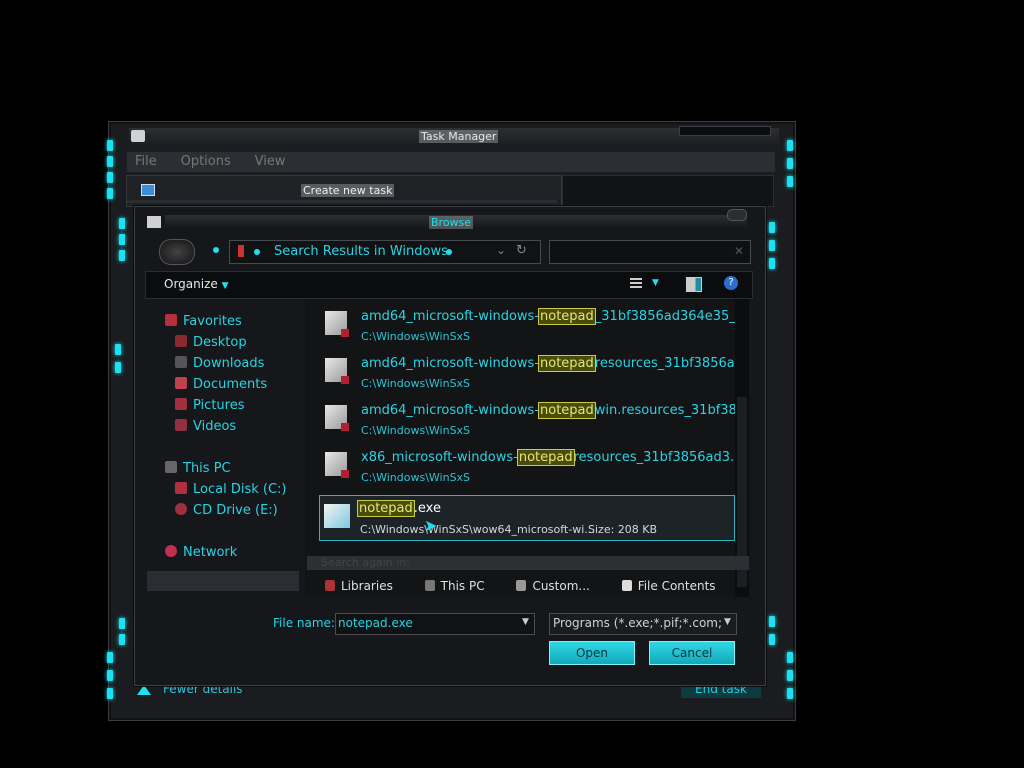 The width and height of the screenshot is (1024, 768). I want to click on window-title: Create new task, so click(348, 190).